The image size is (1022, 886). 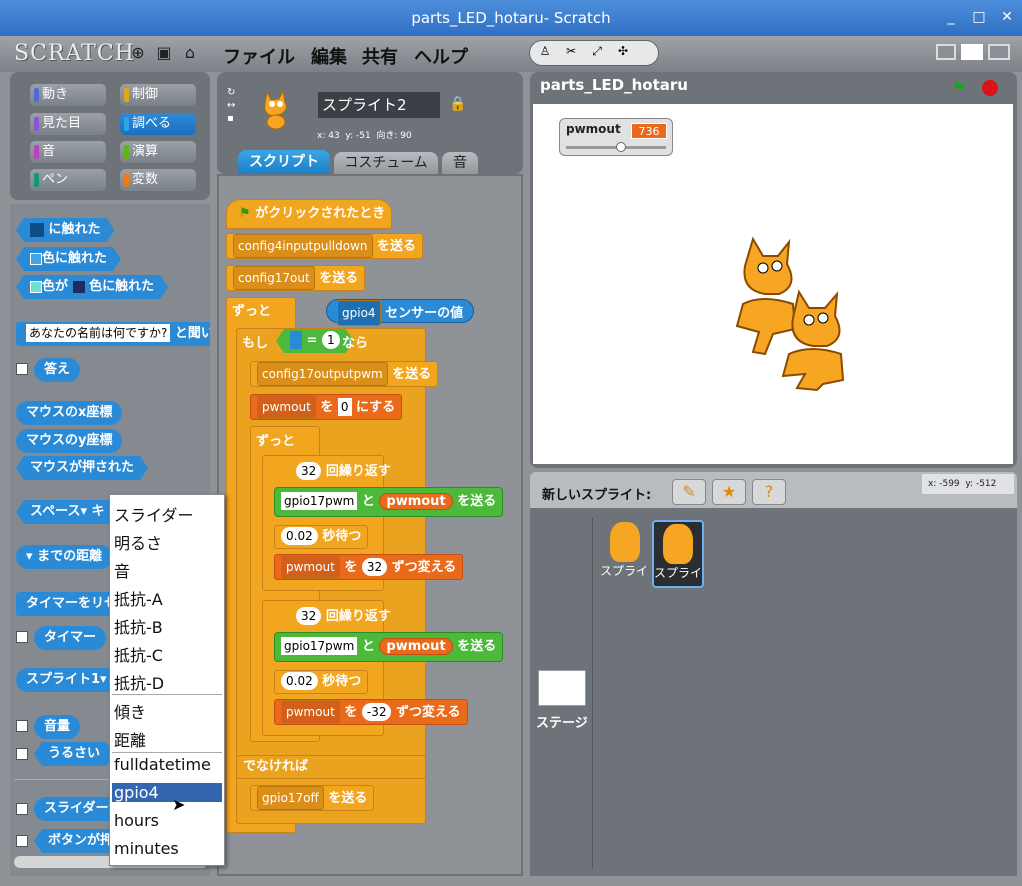 What do you see at coordinates (344, 374) in the screenshot?
I see `block-send-config17pwm: config17outputpwm を送る` at bounding box center [344, 374].